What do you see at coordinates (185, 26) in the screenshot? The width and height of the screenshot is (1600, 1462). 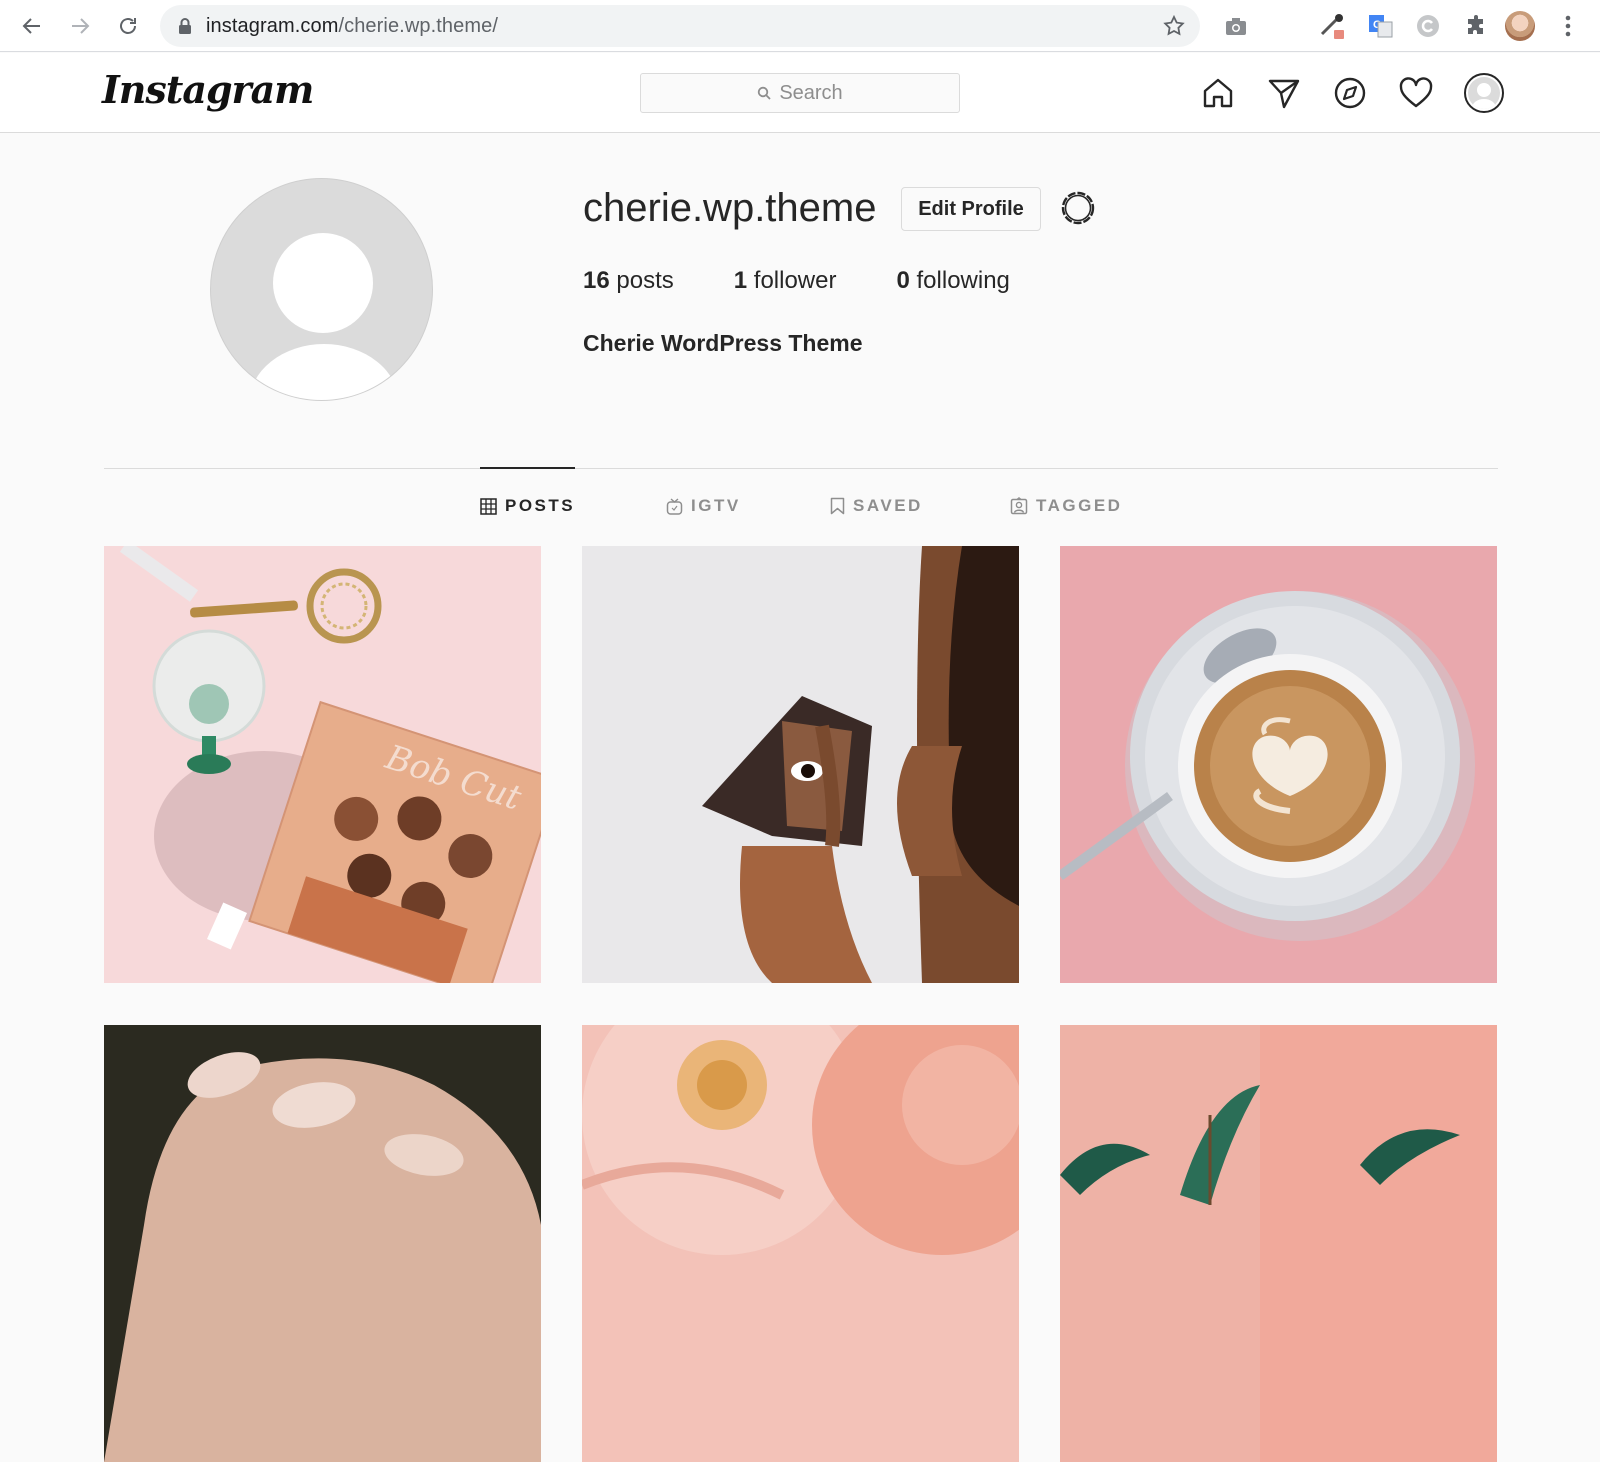 I see `lock-icon` at bounding box center [185, 26].